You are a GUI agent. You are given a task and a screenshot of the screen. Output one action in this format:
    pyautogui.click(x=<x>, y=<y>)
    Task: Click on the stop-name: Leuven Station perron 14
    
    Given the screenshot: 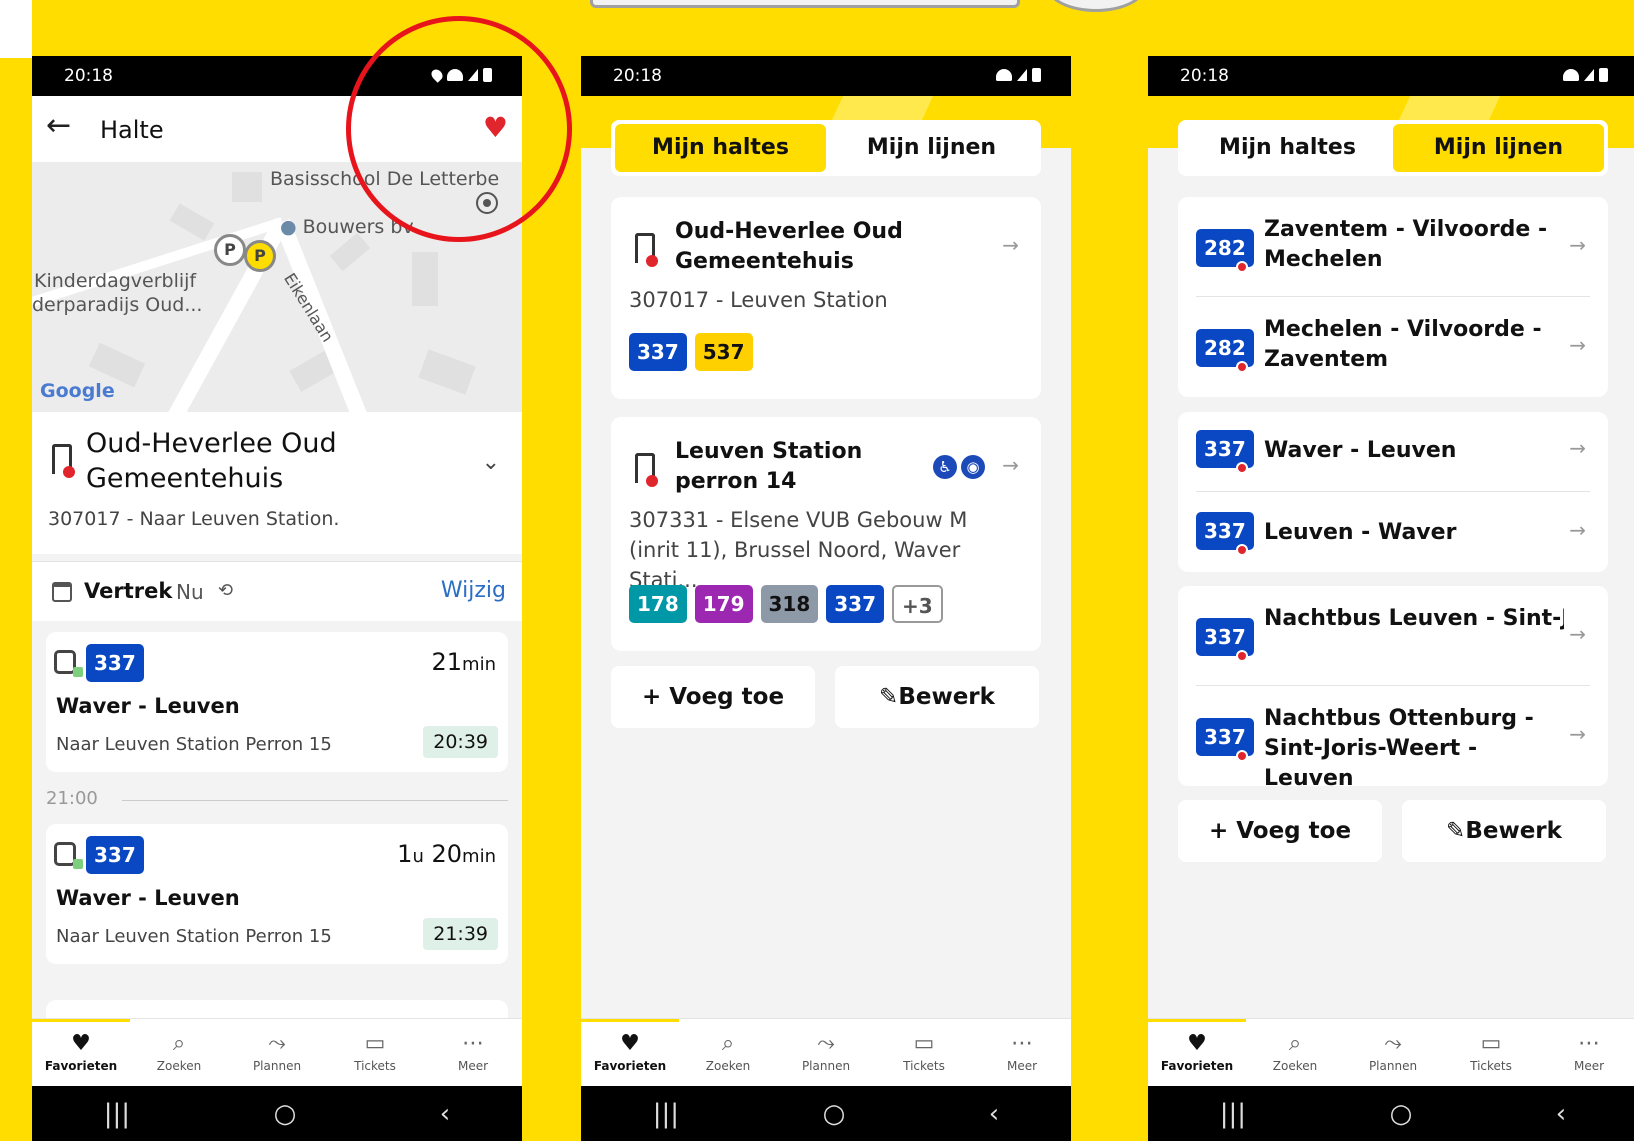 What is the action you would take?
    pyautogui.click(x=769, y=466)
    